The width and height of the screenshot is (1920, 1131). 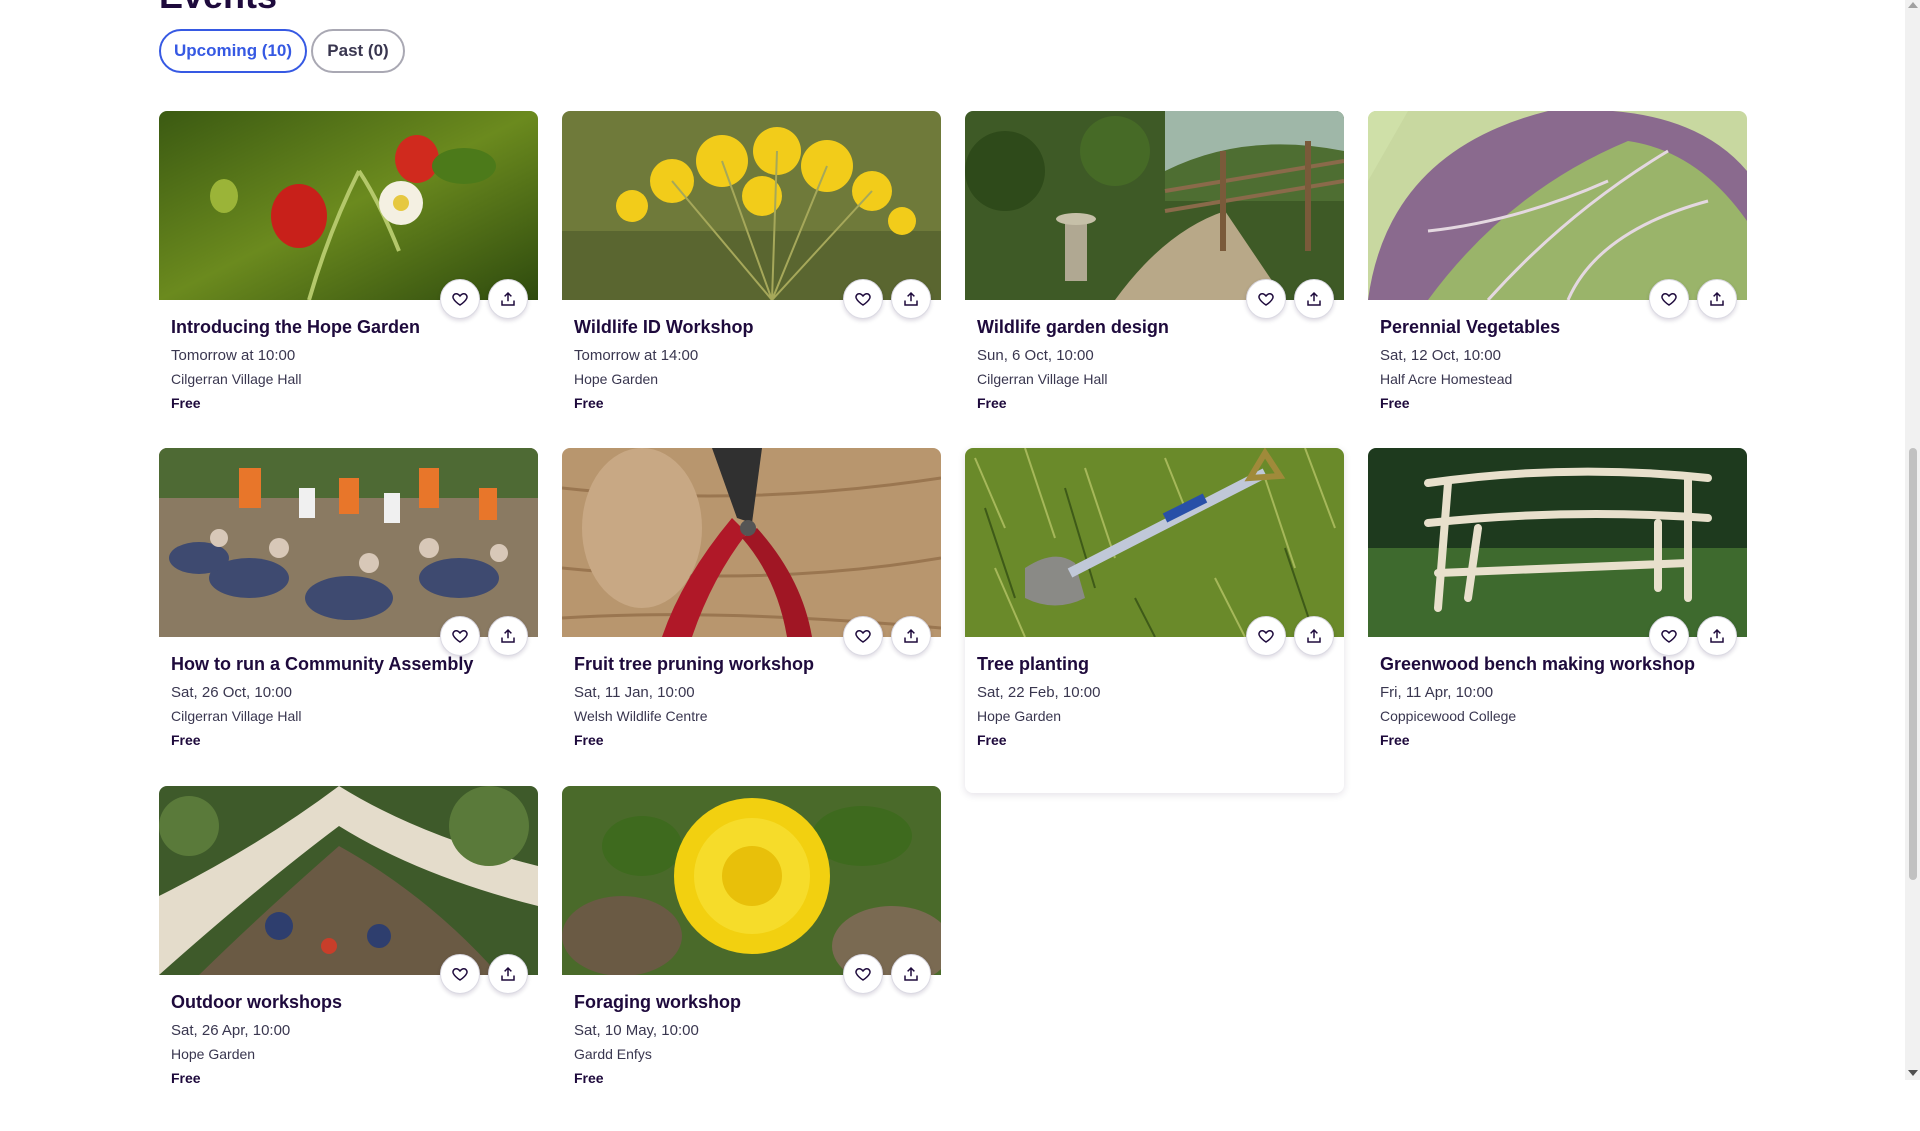 What do you see at coordinates (231, 1030) in the screenshot?
I see `event-date: Sat, 26 Apr, 10:00` at bounding box center [231, 1030].